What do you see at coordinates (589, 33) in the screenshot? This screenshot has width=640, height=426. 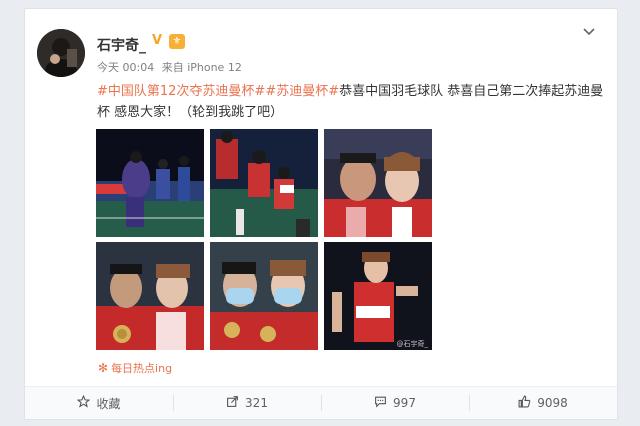 I see `chevron-down-icon` at bounding box center [589, 33].